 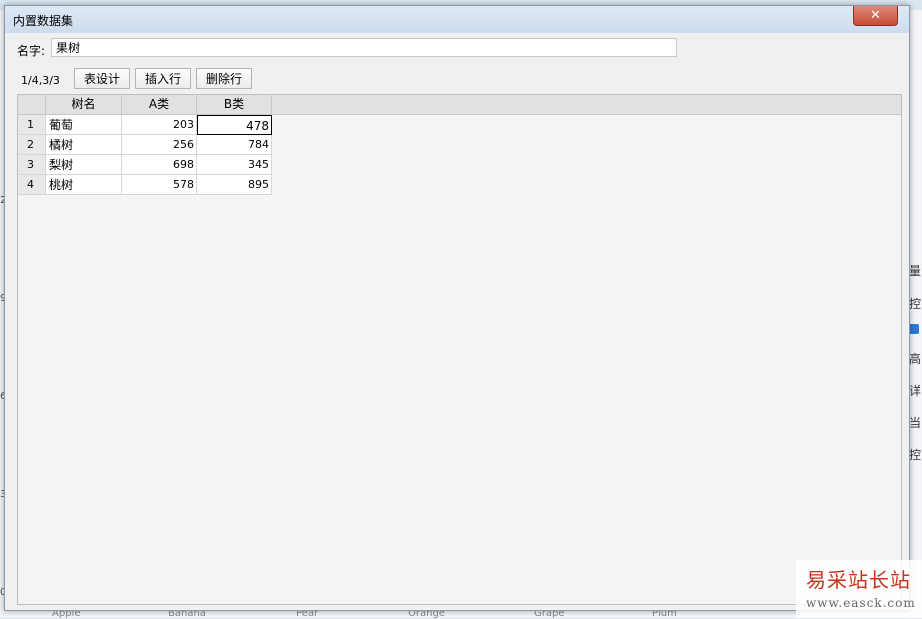 I want to click on grid-header: 树名 A类 B类, so click(x=459, y=105).